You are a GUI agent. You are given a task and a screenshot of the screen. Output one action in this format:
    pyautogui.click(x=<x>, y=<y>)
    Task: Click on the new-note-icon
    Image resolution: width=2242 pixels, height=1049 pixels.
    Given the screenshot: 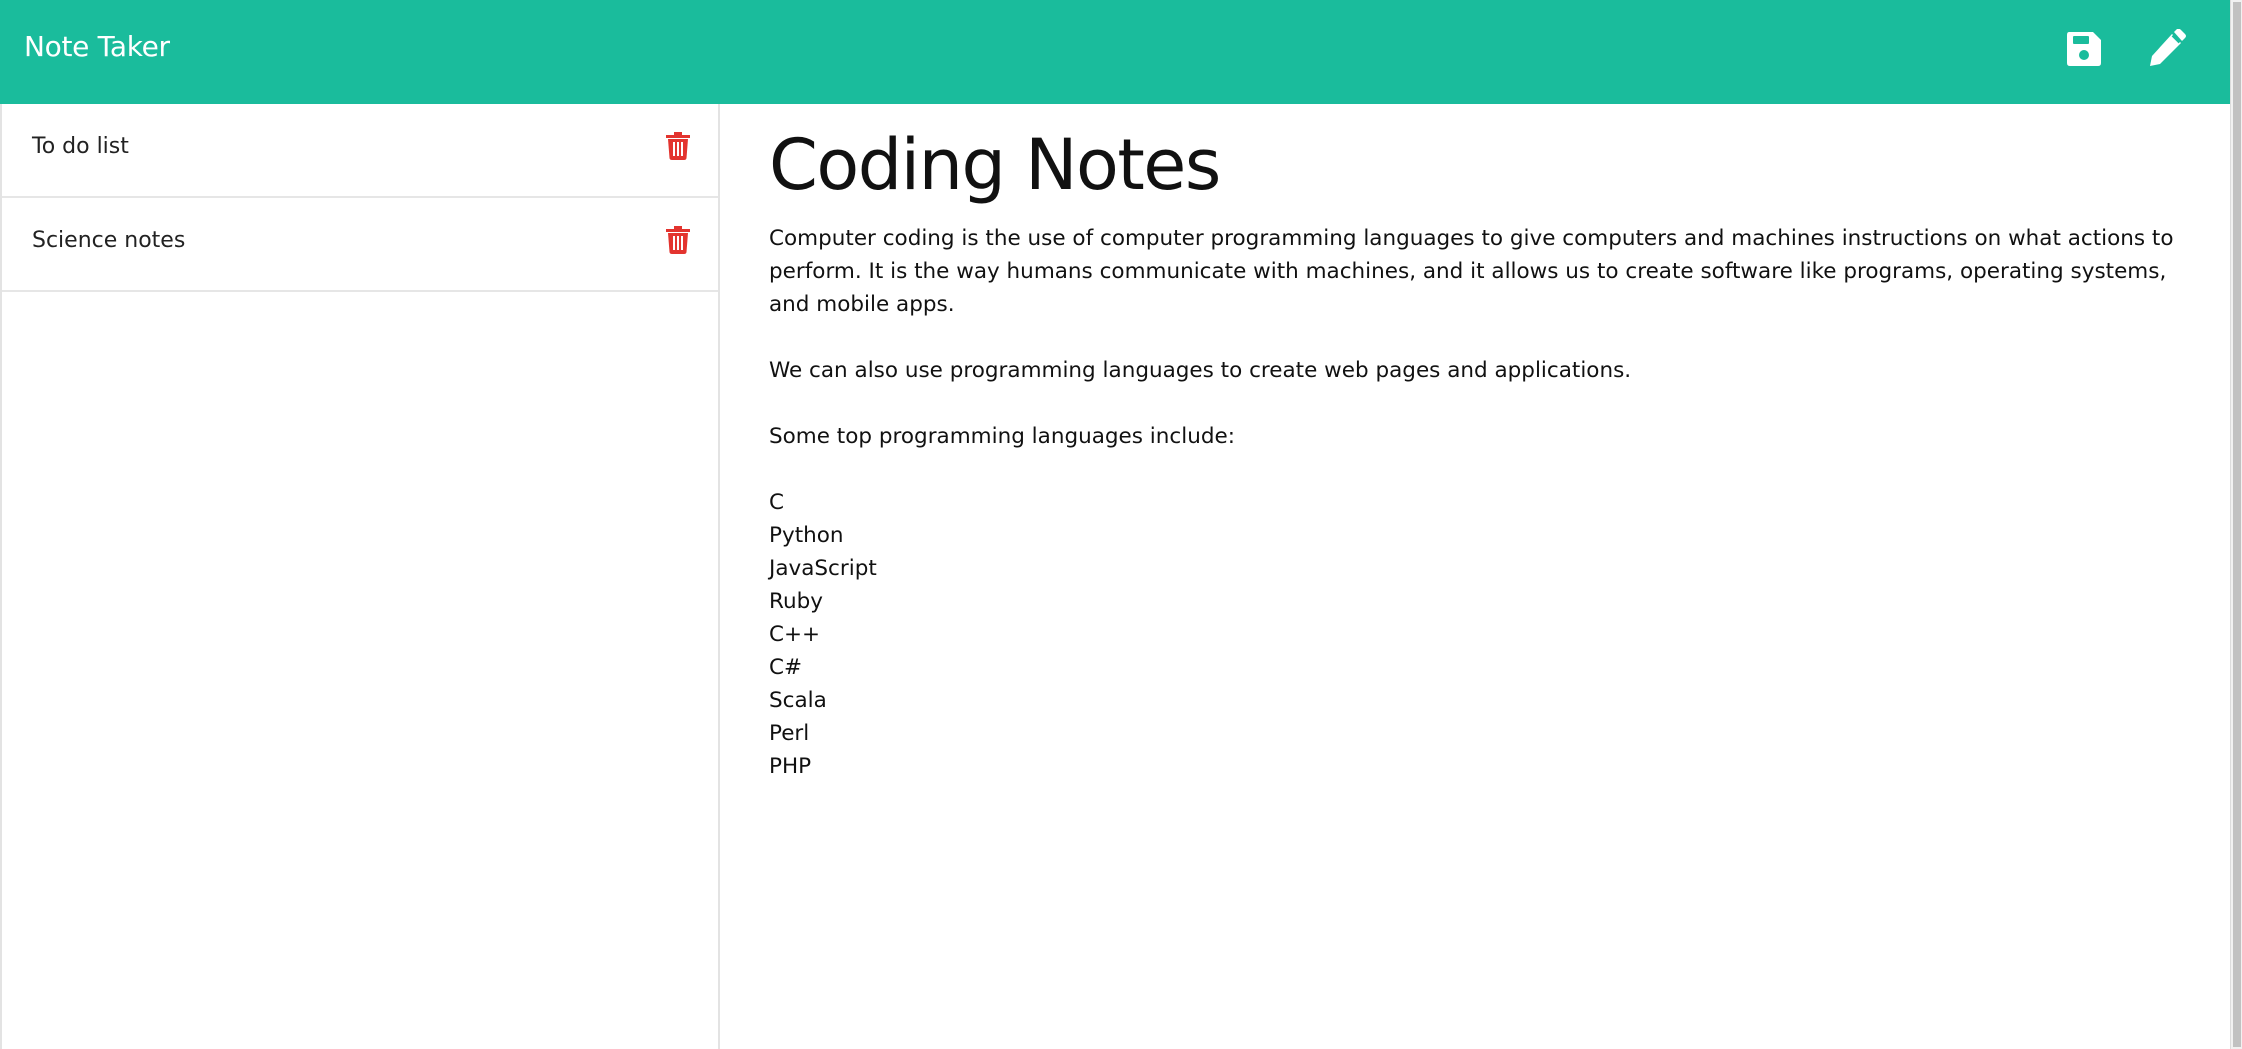 What is the action you would take?
    pyautogui.click(x=2166, y=48)
    